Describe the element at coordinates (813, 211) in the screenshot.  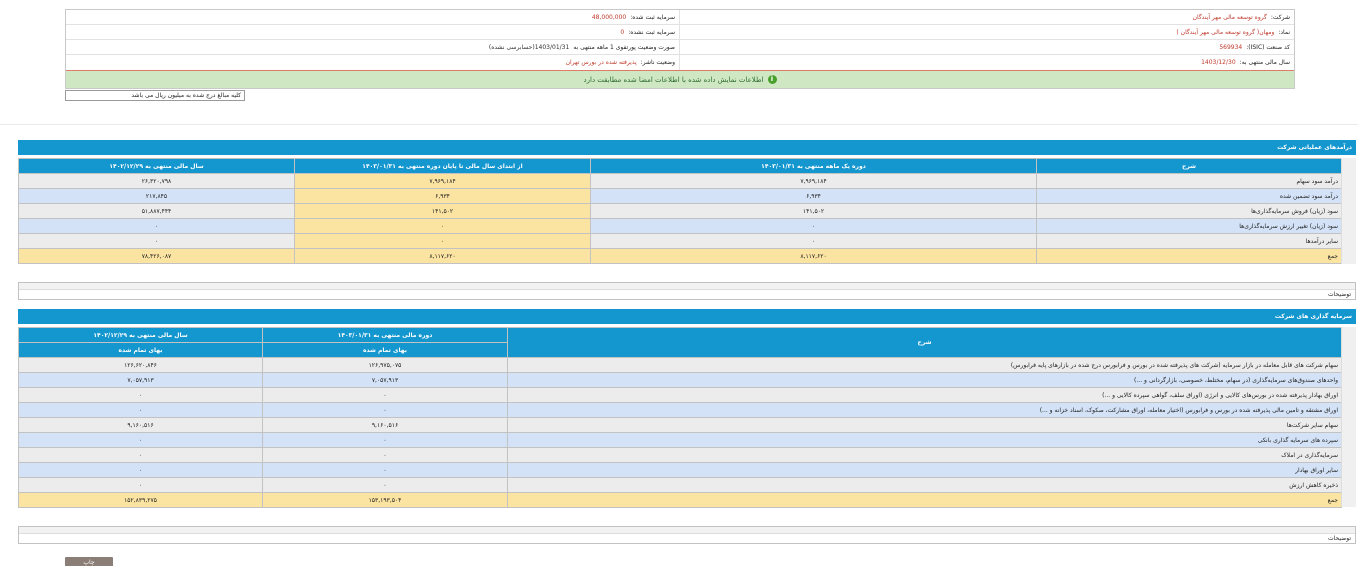
I see `cell-month: ۱۴۱,۵۰۲` at that location.